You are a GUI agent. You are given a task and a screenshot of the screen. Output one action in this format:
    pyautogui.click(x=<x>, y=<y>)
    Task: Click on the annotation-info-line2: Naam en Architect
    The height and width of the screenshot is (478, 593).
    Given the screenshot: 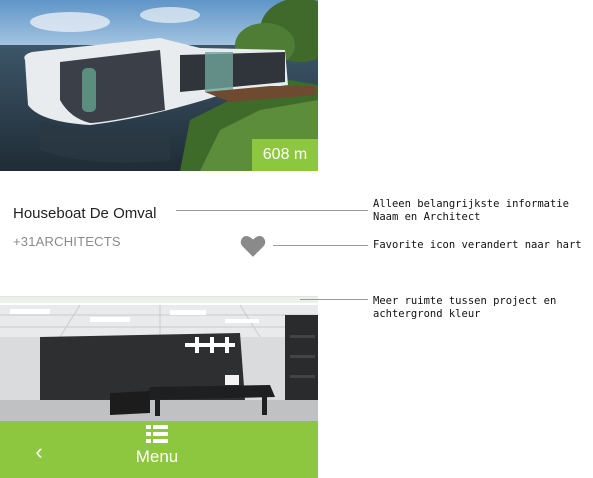 What is the action you would take?
    pyautogui.click(x=427, y=217)
    